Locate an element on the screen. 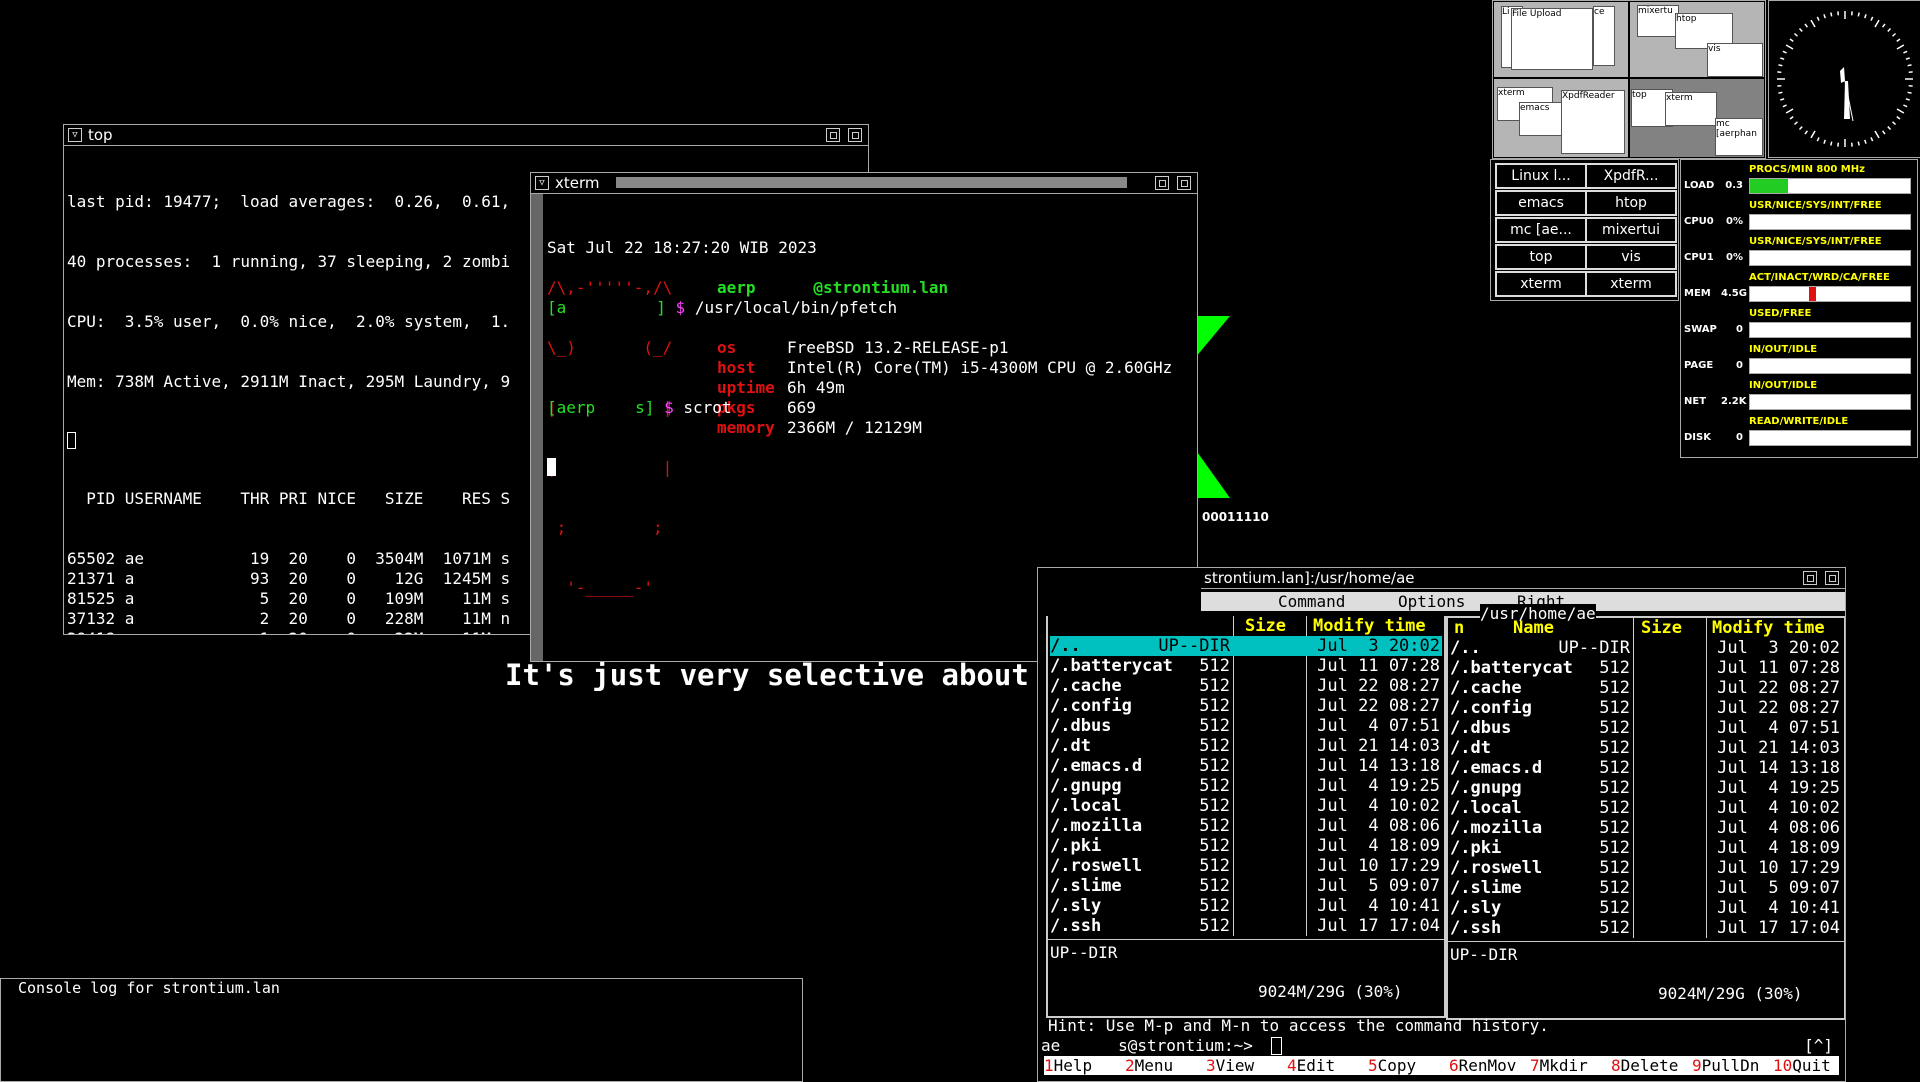 The image size is (1920, 1082). icon-manager-item: emacs is located at coordinates (1541, 203).